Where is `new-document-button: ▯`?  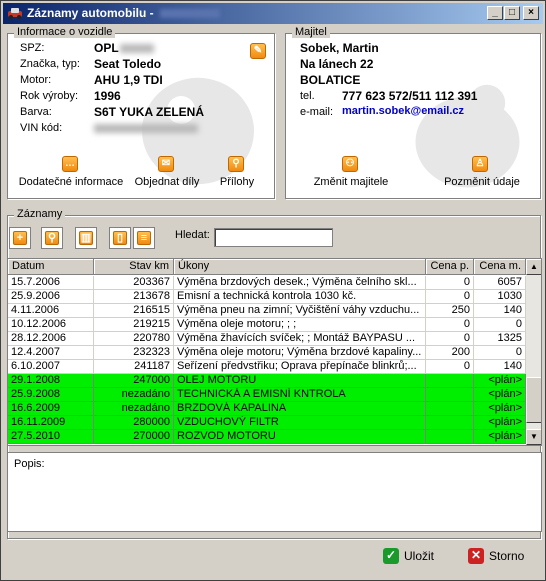 new-document-button: ▯ is located at coordinates (120, 238).